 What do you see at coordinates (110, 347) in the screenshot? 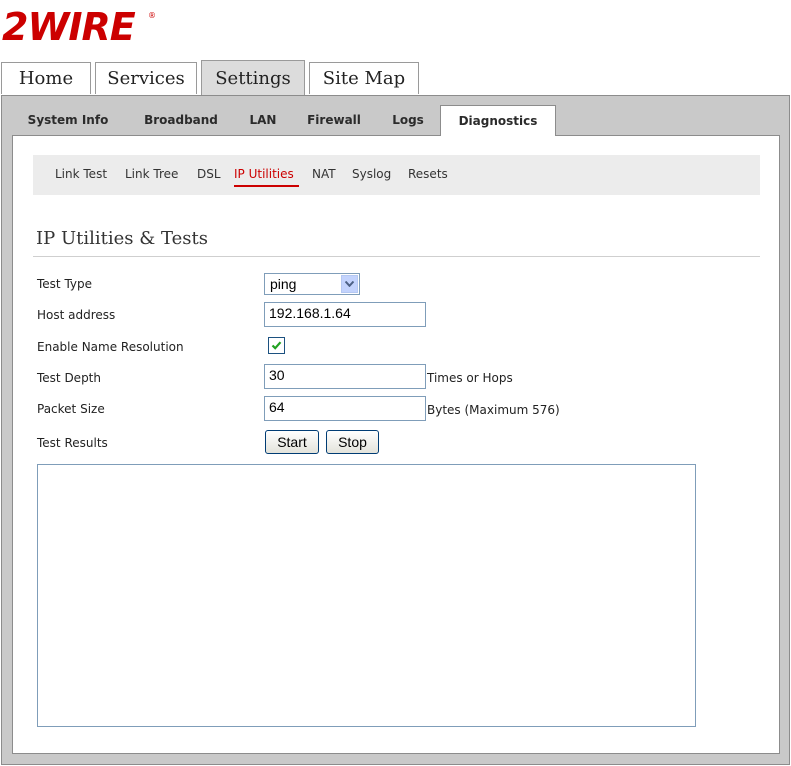
I see `name-resolution-label: Enable Name Resolution` at bounding box center [110, 347].